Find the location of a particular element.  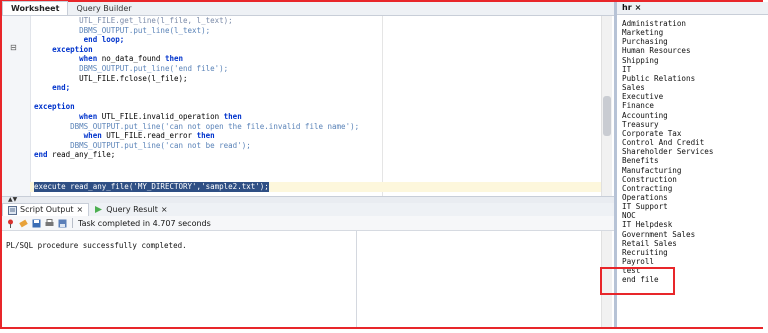

save-icon is located at coordinates (36, 223).